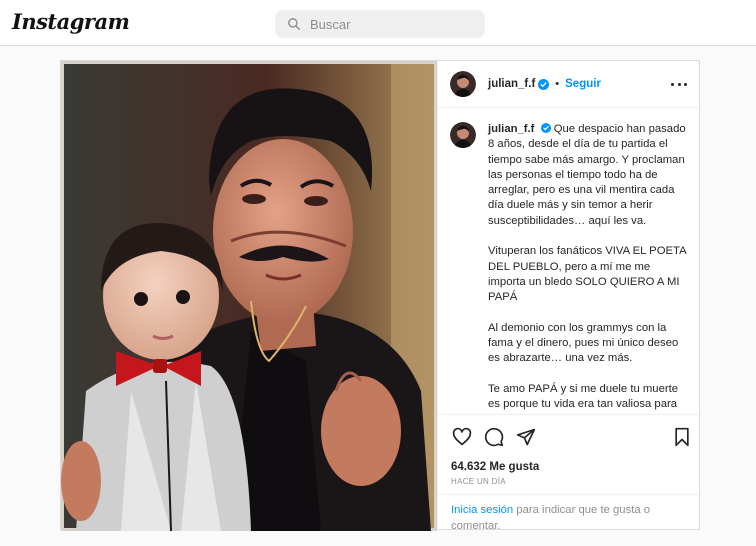 This screenshot has width=756, height=546. What do you see at coordinates (495, 467) in the screenshot?
I see `like-count: 64.632 Me gusta` at bounding box center [495, 467].